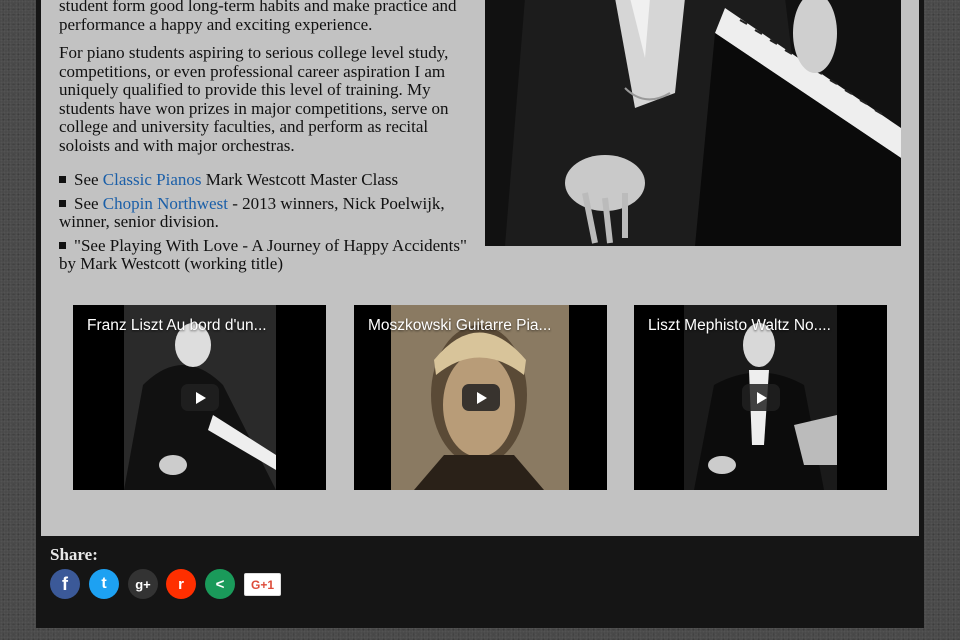 The width and height of the screenshot is (960, 640). What do you see at coordinates (104, 584) in the screenshot?
I see `twitter-share-icon: t` at bounding box center [104, 584].